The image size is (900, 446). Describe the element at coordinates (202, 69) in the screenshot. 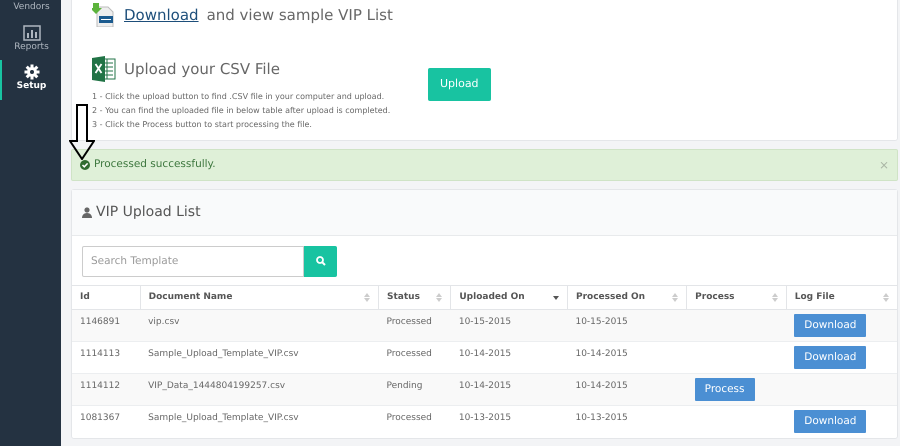

I see `upload-title: Upload your CSV File` at that location.